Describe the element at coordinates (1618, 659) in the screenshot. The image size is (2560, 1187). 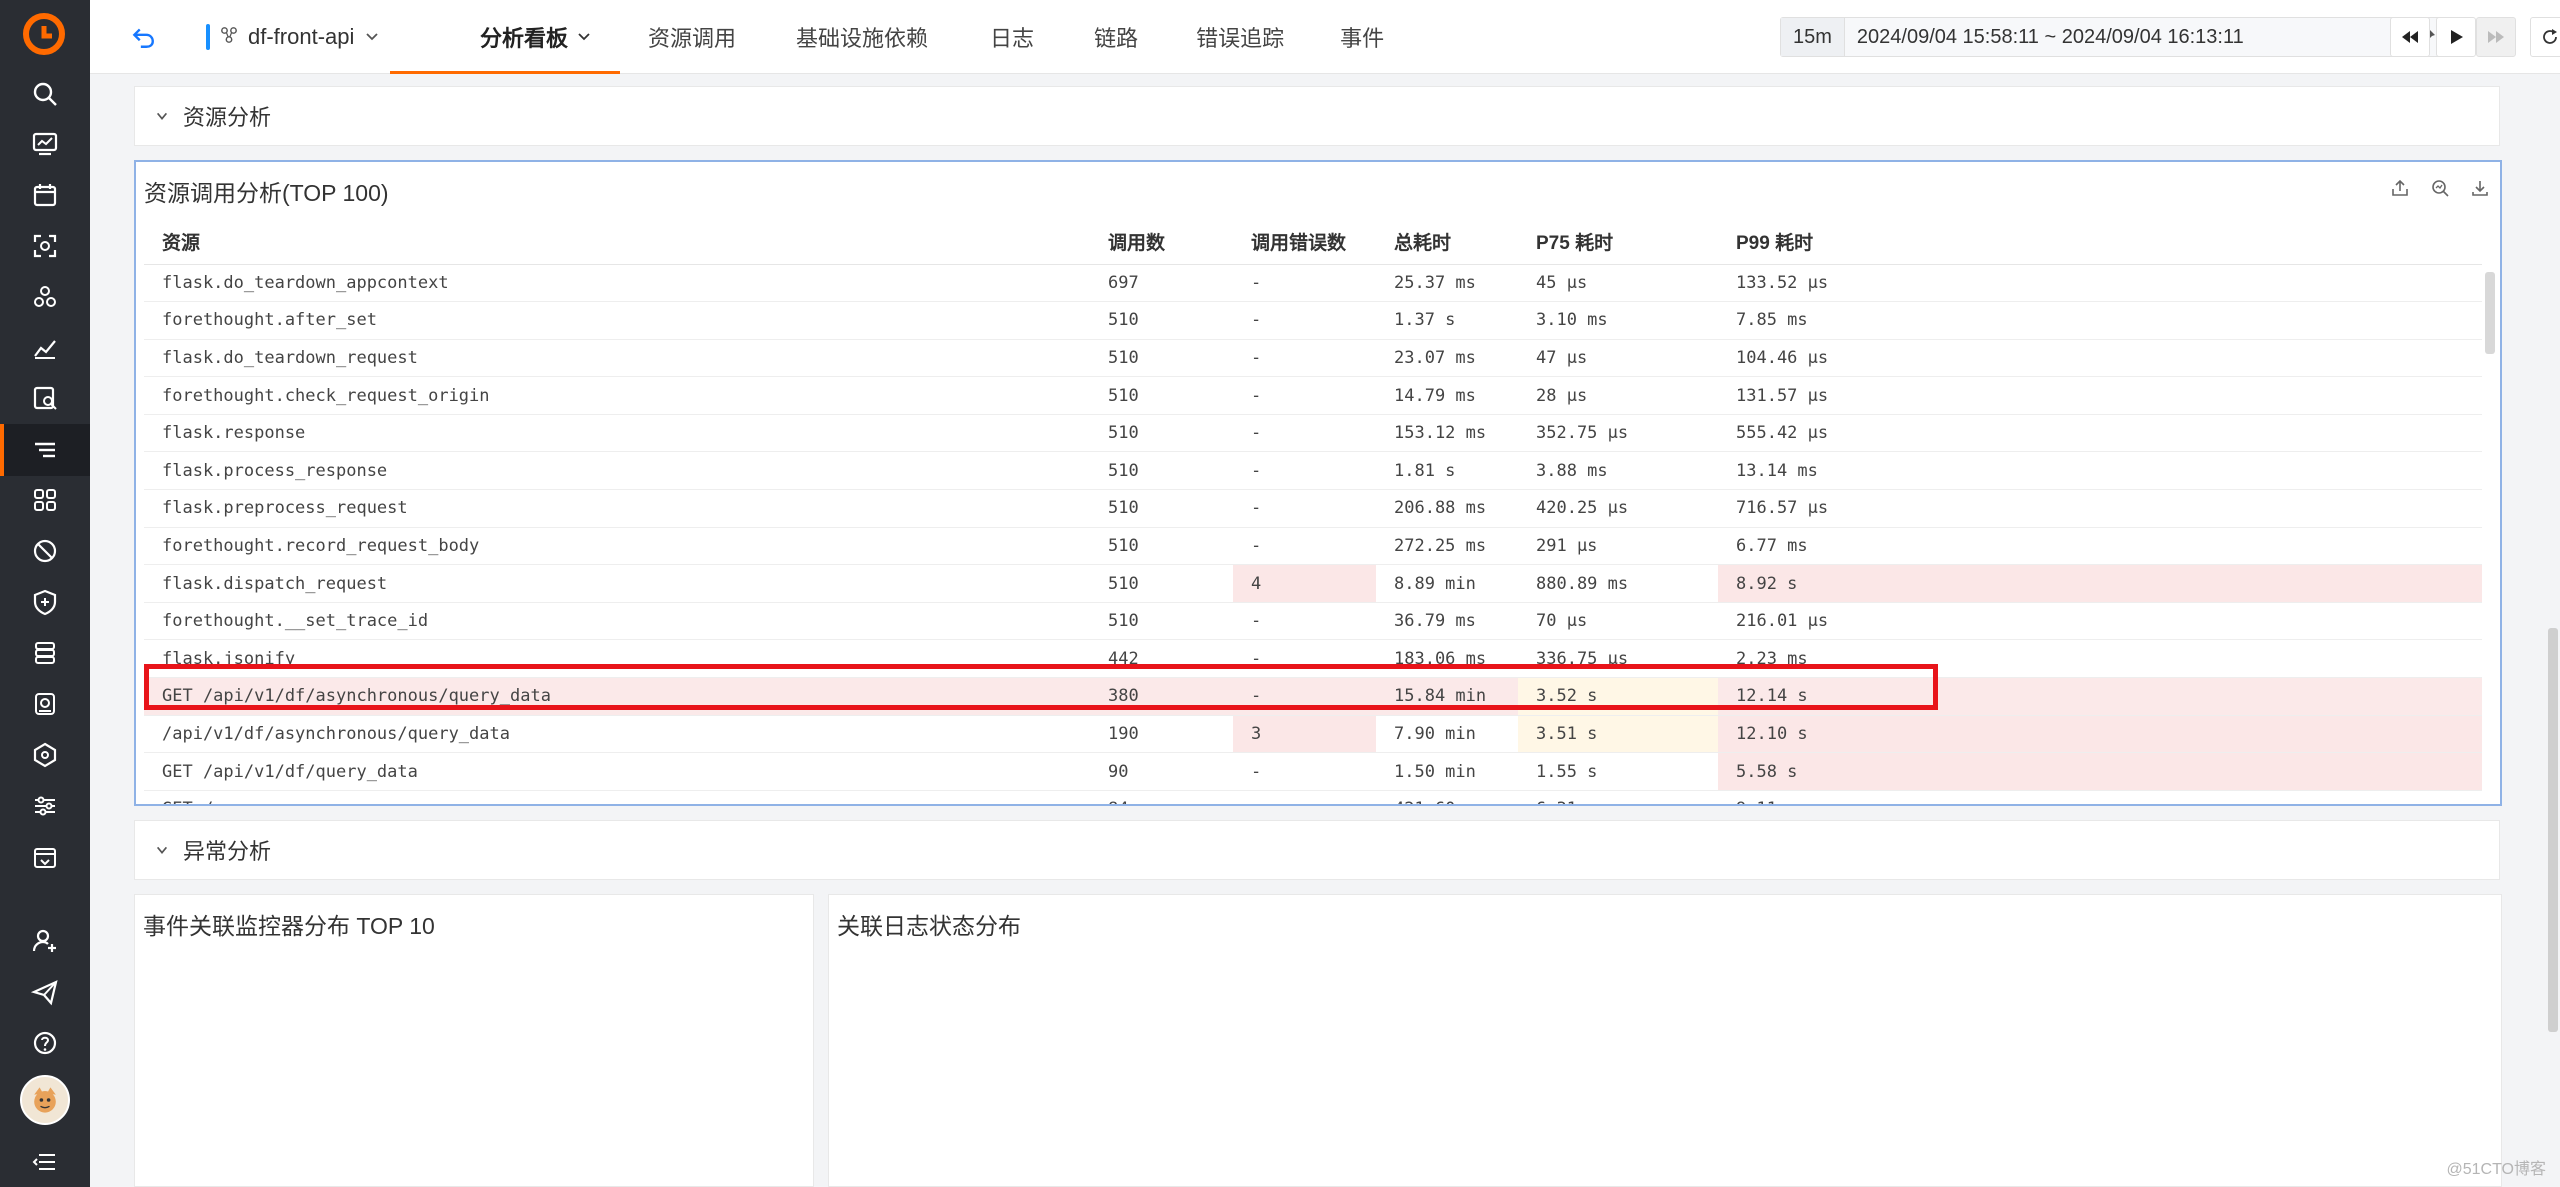
I see `cell-p75: 336.75 μs` at that location.